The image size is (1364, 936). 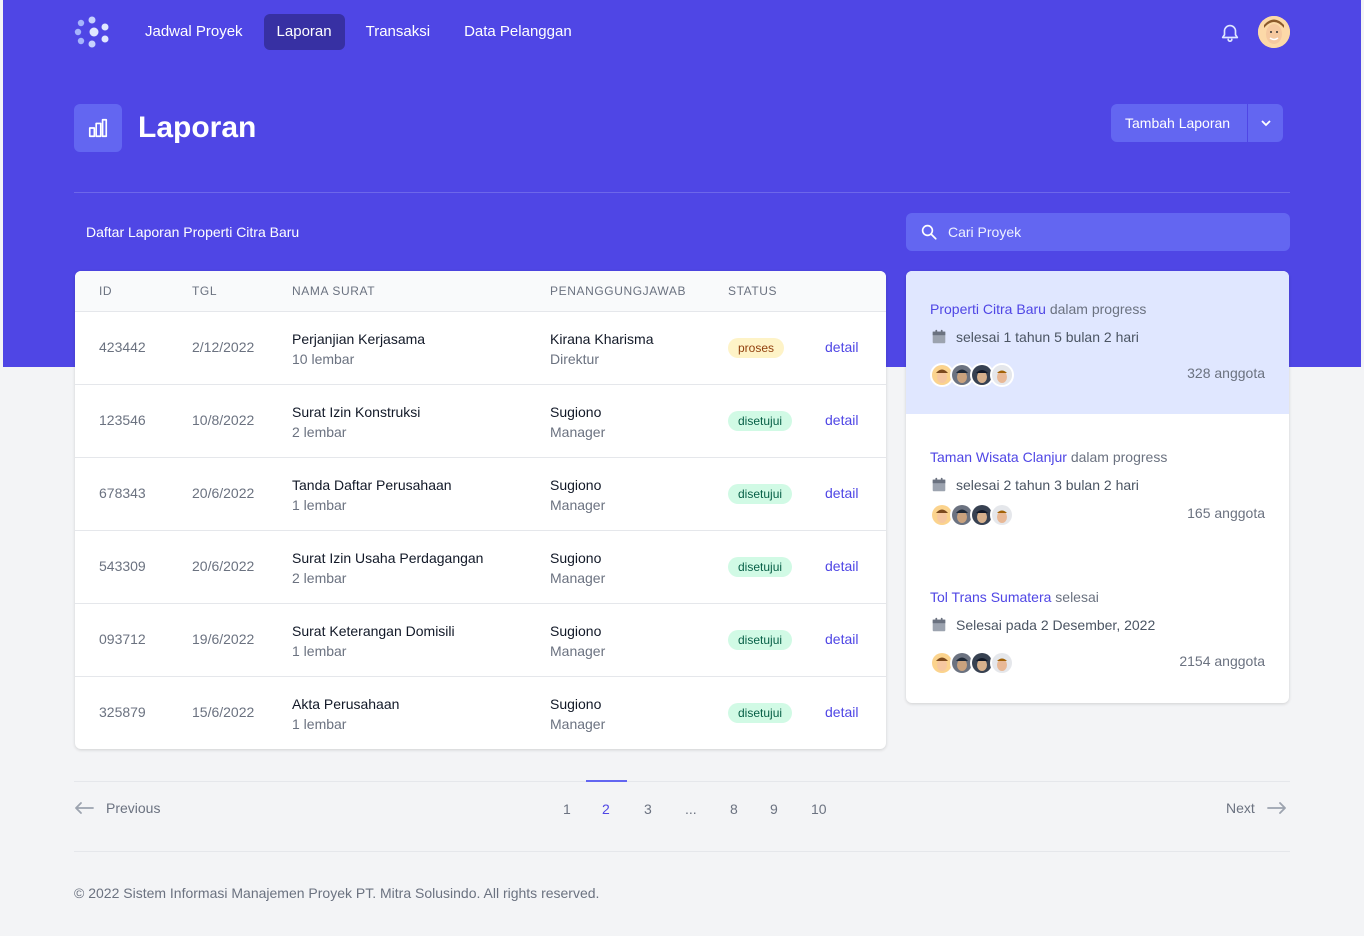 I want to click on document-name: Surat Izin Usaha Perdagangan, so click(x=388, y=558).